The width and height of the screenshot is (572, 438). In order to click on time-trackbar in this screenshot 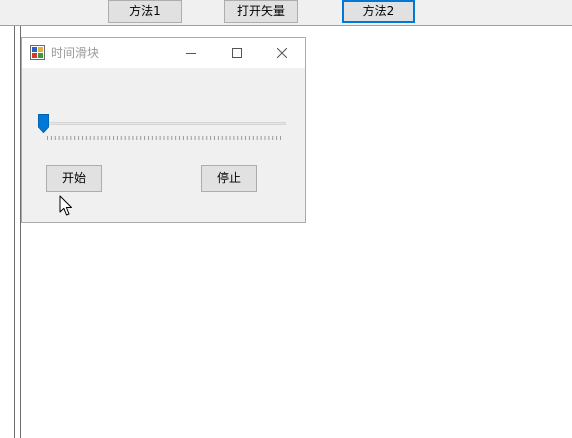, I will do `click(164, 127)`.